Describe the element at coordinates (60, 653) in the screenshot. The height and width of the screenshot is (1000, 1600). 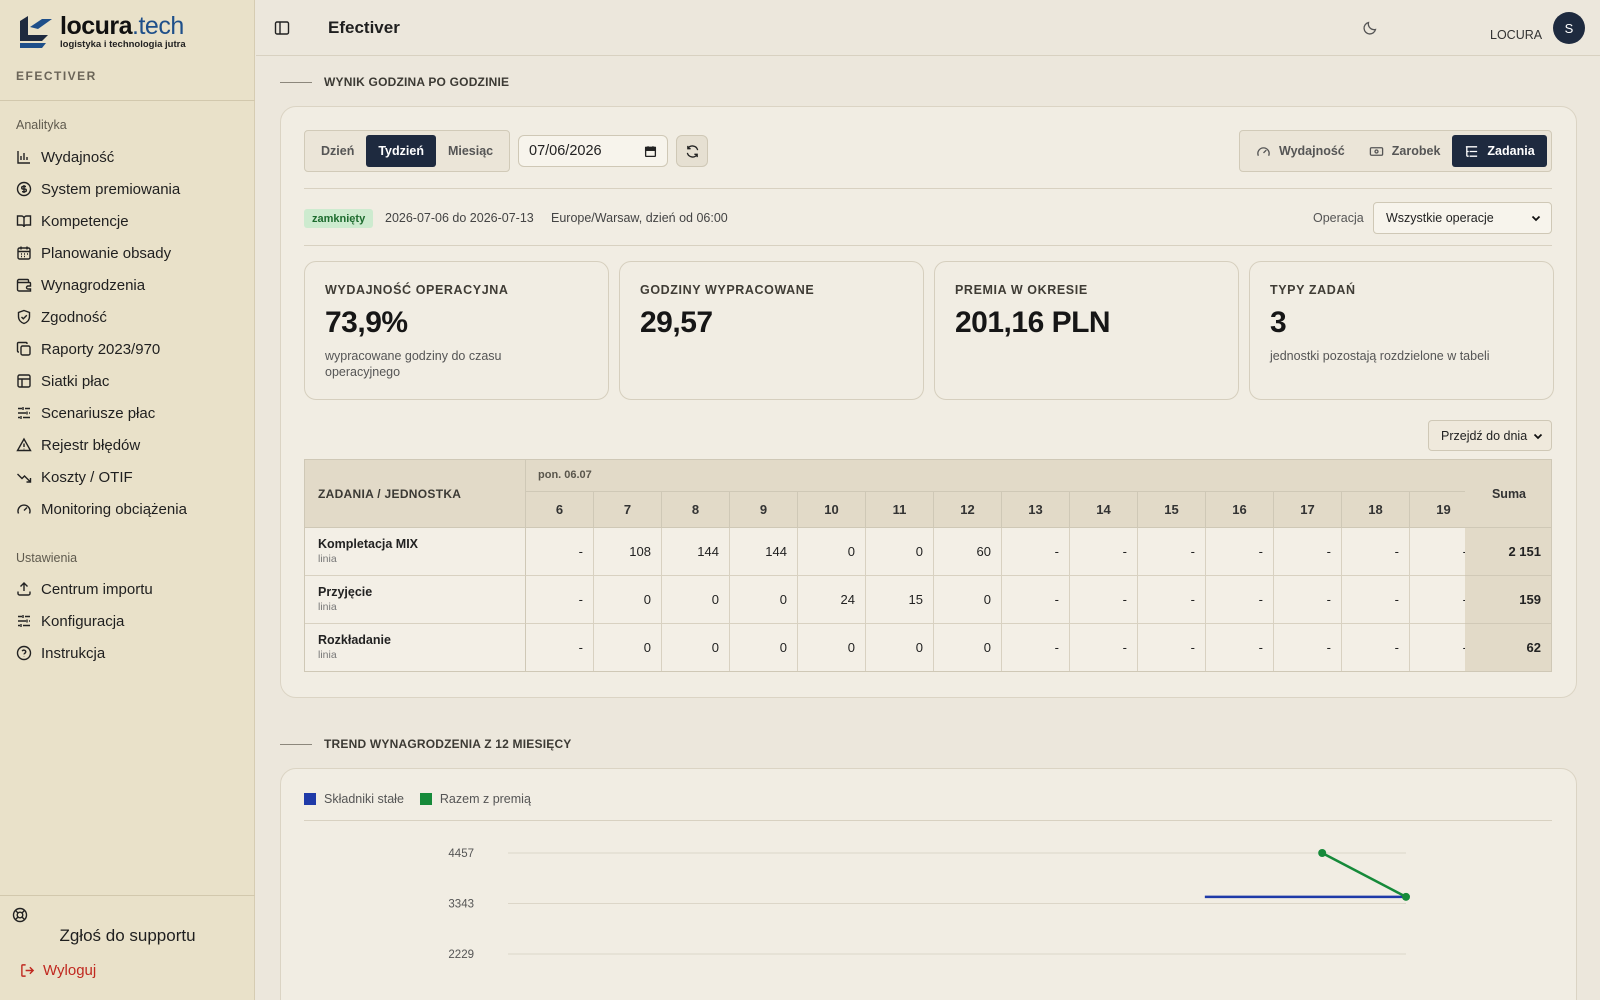
I see `sidebar-item-instrukcja: Instrukcja` at that location.